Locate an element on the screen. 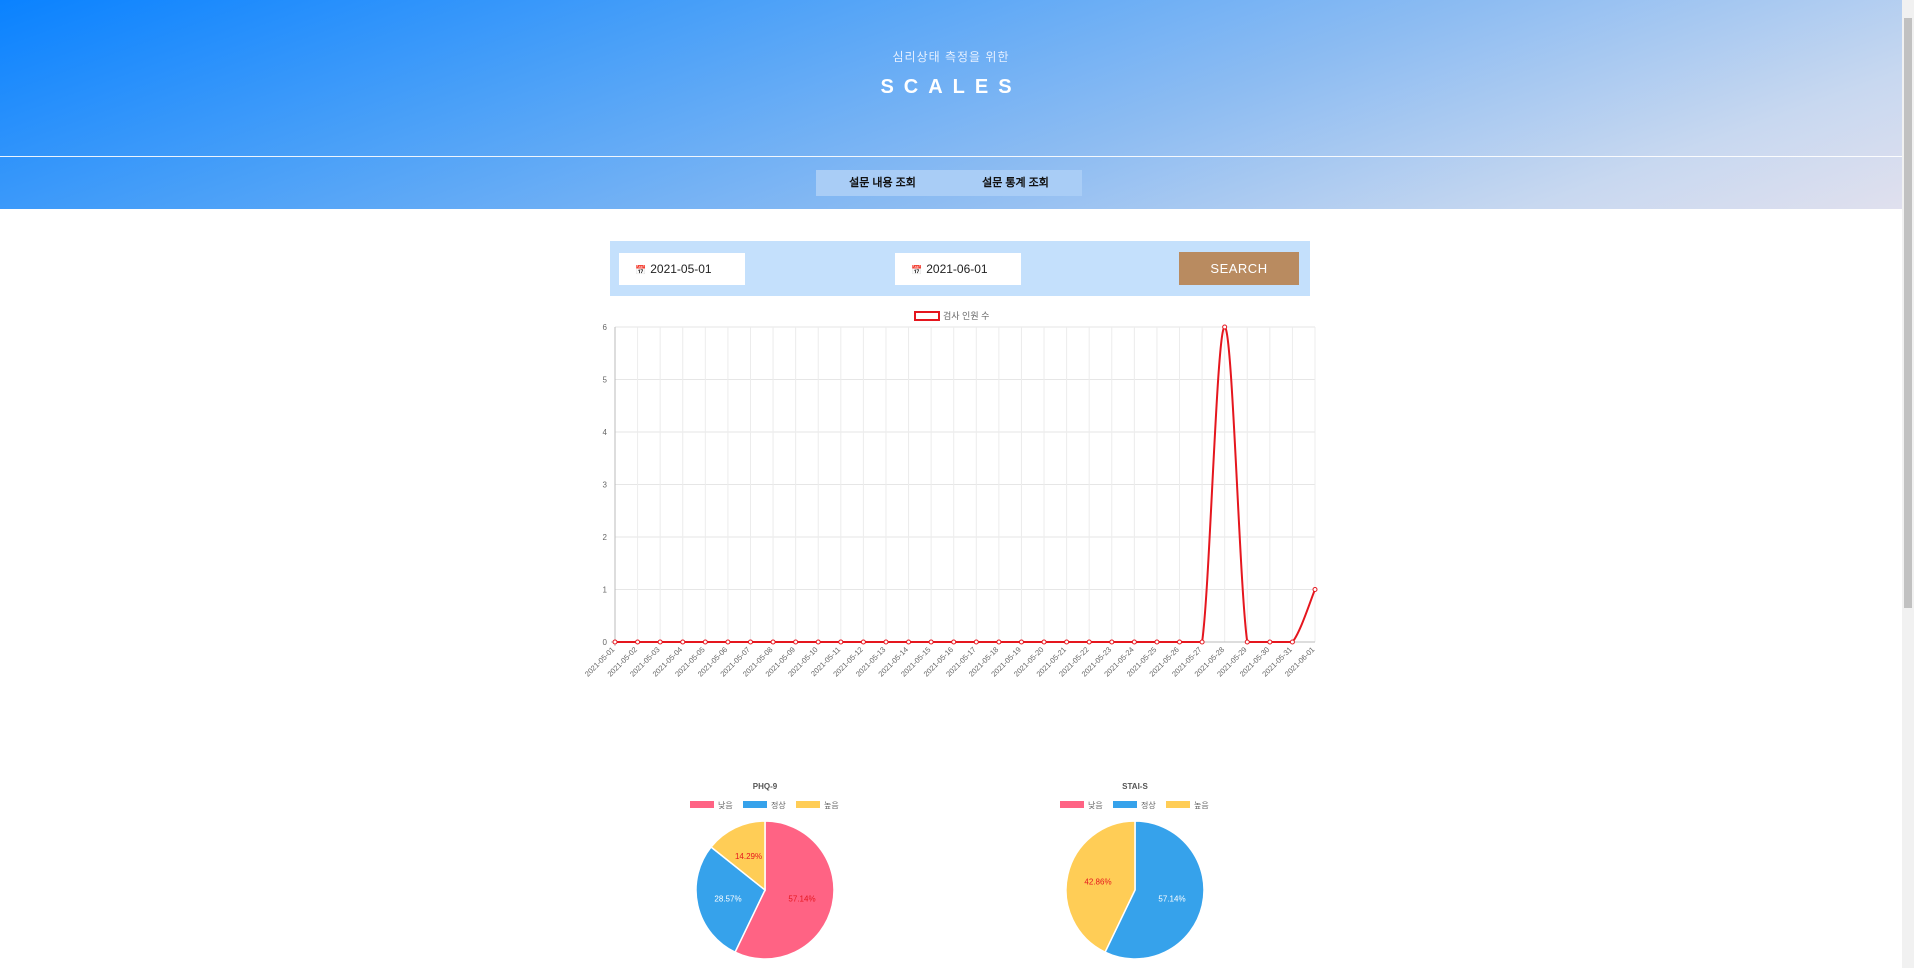 The height and width of the screenshot is (968, 1914). y-tick-label: 3 is located at coordinates (605, 485).